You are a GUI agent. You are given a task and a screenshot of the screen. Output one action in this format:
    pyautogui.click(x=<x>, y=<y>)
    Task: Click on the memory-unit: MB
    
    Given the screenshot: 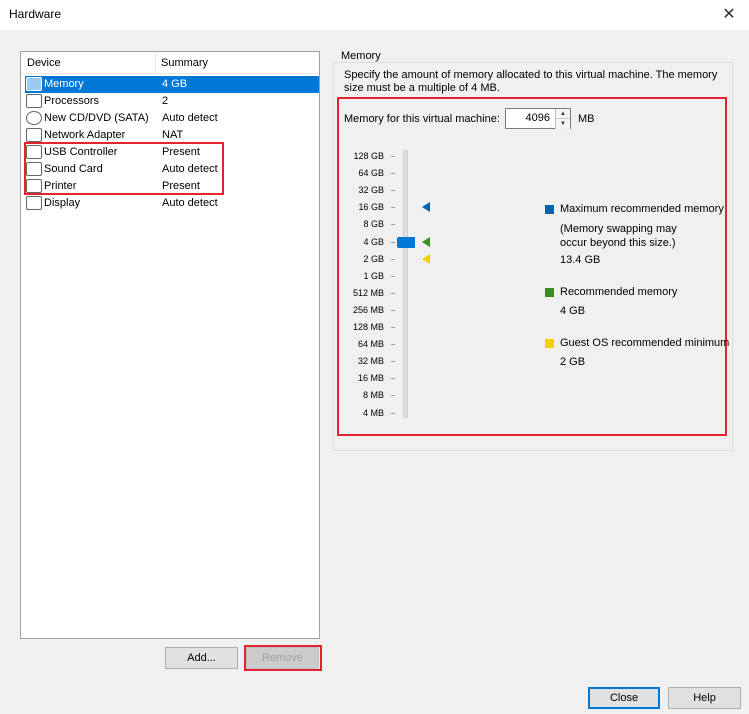 What is the action you would take?
    pyautogui.click(x=586, y=119)
    